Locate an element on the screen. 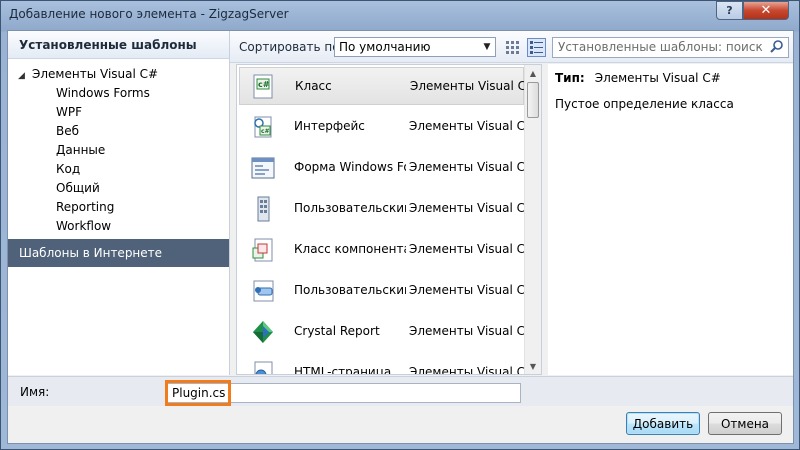 The width and height of the screenshot is (800, 450). tree-item-general: Общий is located at coordinates (78, 188).